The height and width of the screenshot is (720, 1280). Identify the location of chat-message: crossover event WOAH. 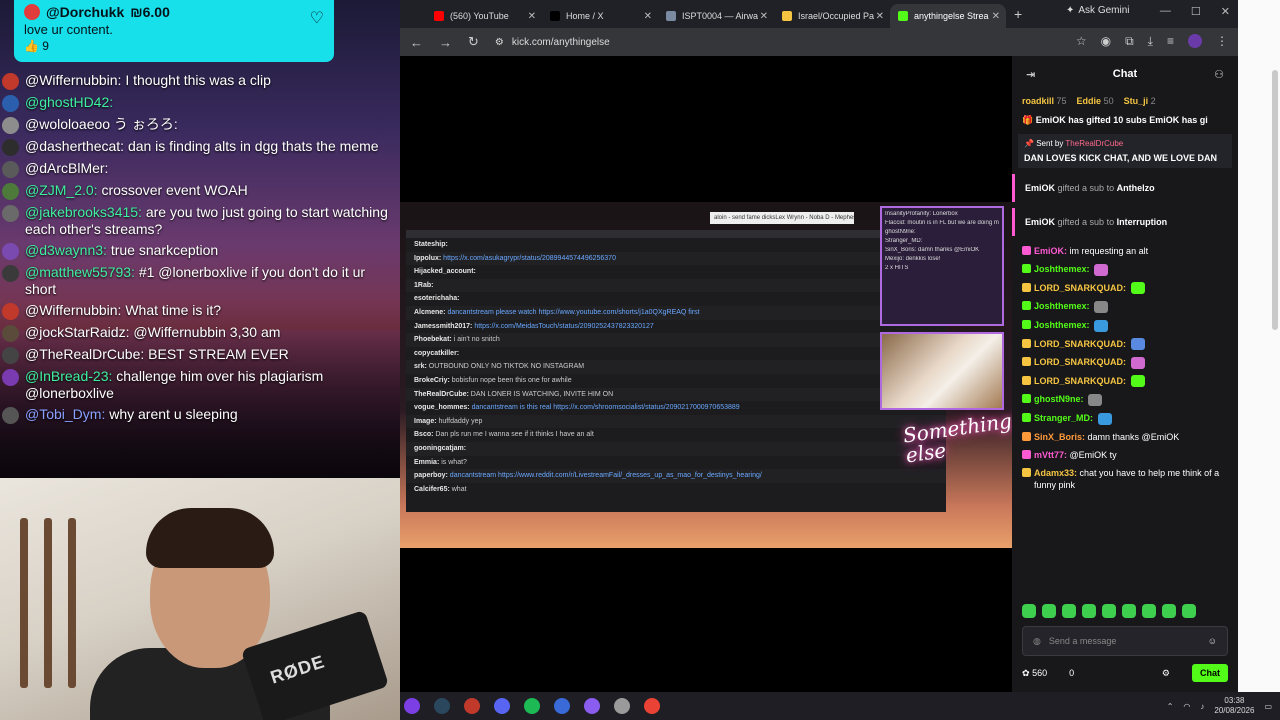
(174, 190).